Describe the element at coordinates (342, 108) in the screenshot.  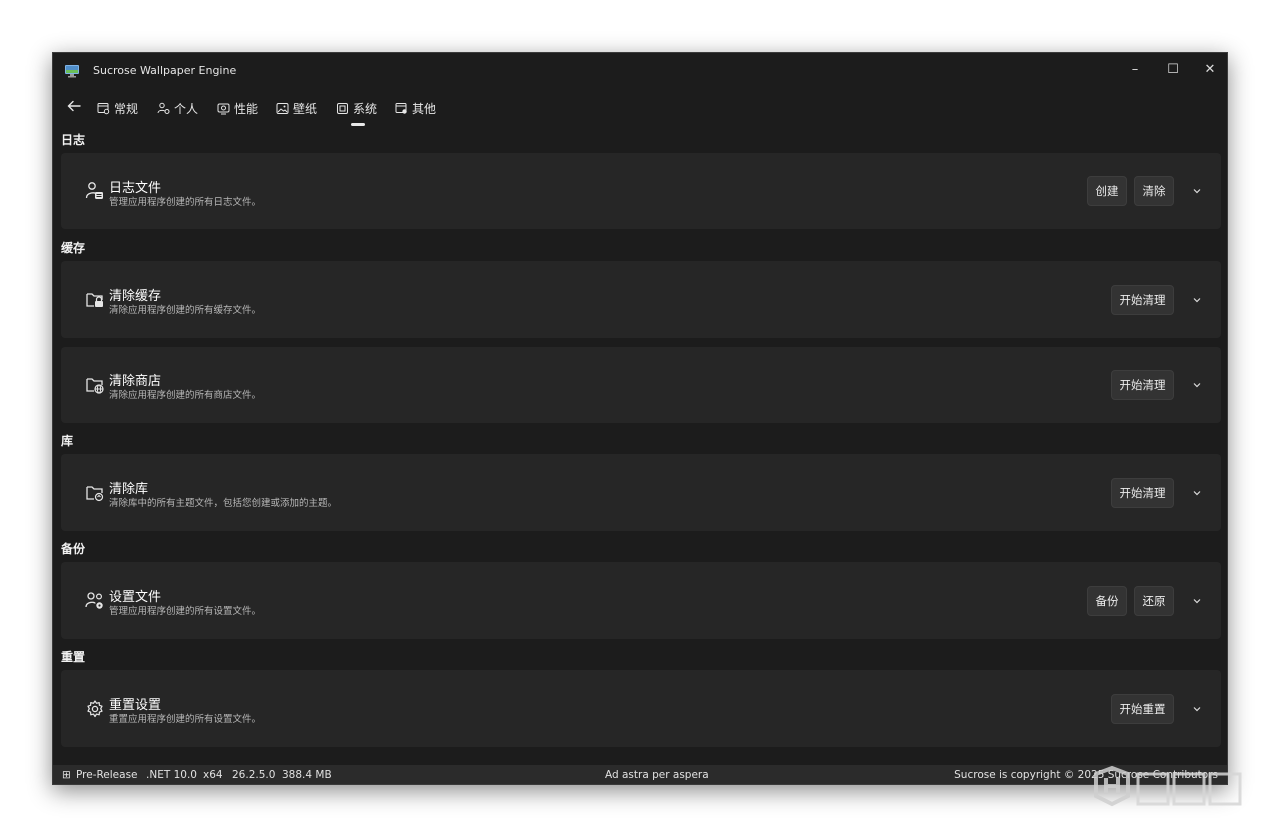
I see `system-icon` at that location.